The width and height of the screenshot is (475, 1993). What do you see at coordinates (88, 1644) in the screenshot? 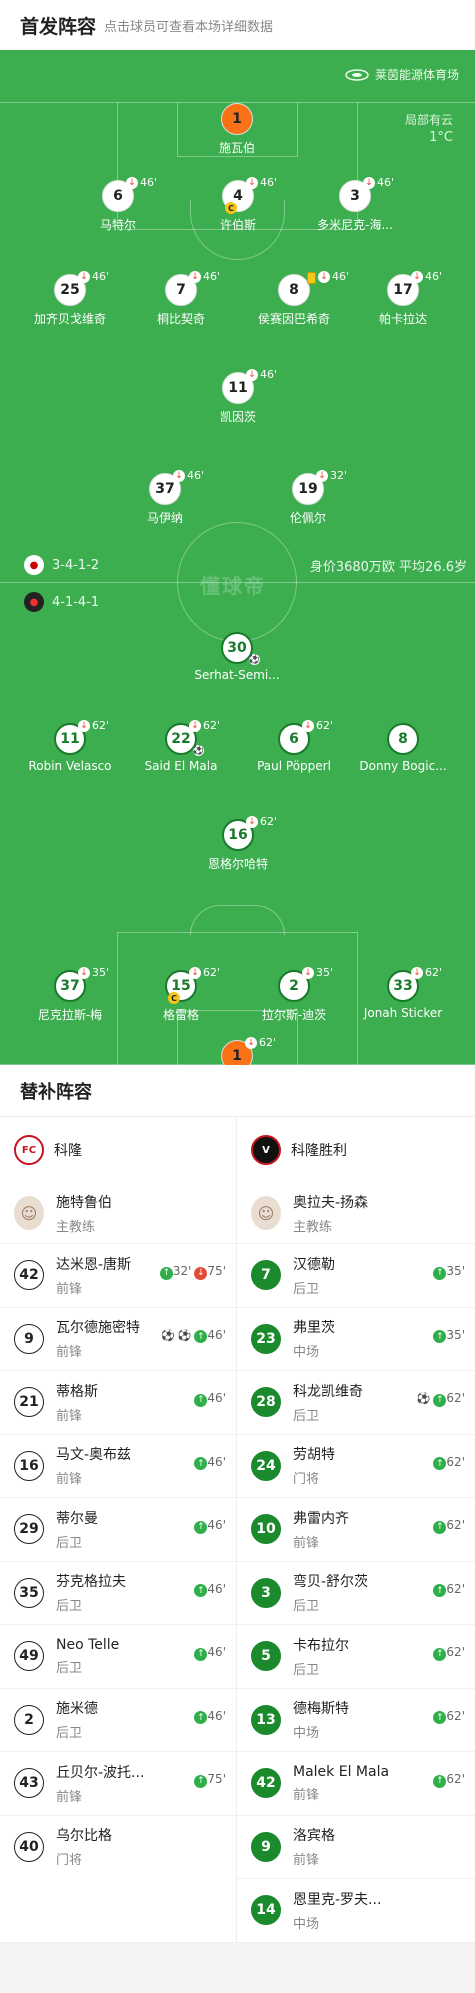
I see `sub-player-name: Neo Telle` at bounding box center [88, 1644].